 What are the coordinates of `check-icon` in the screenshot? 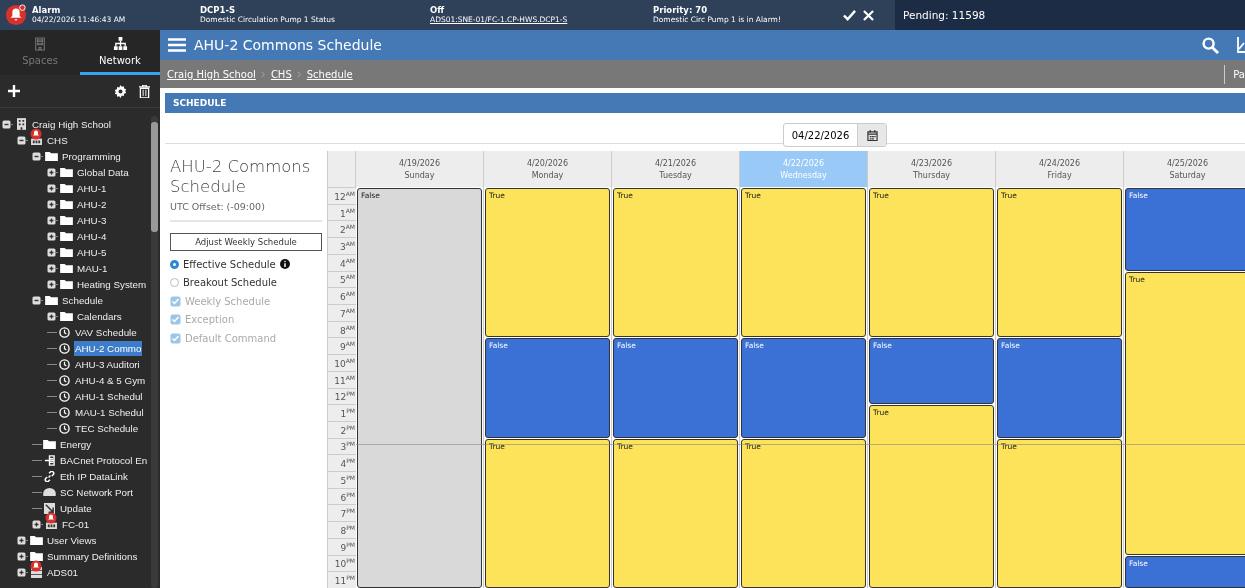 It's located at (849, 15).